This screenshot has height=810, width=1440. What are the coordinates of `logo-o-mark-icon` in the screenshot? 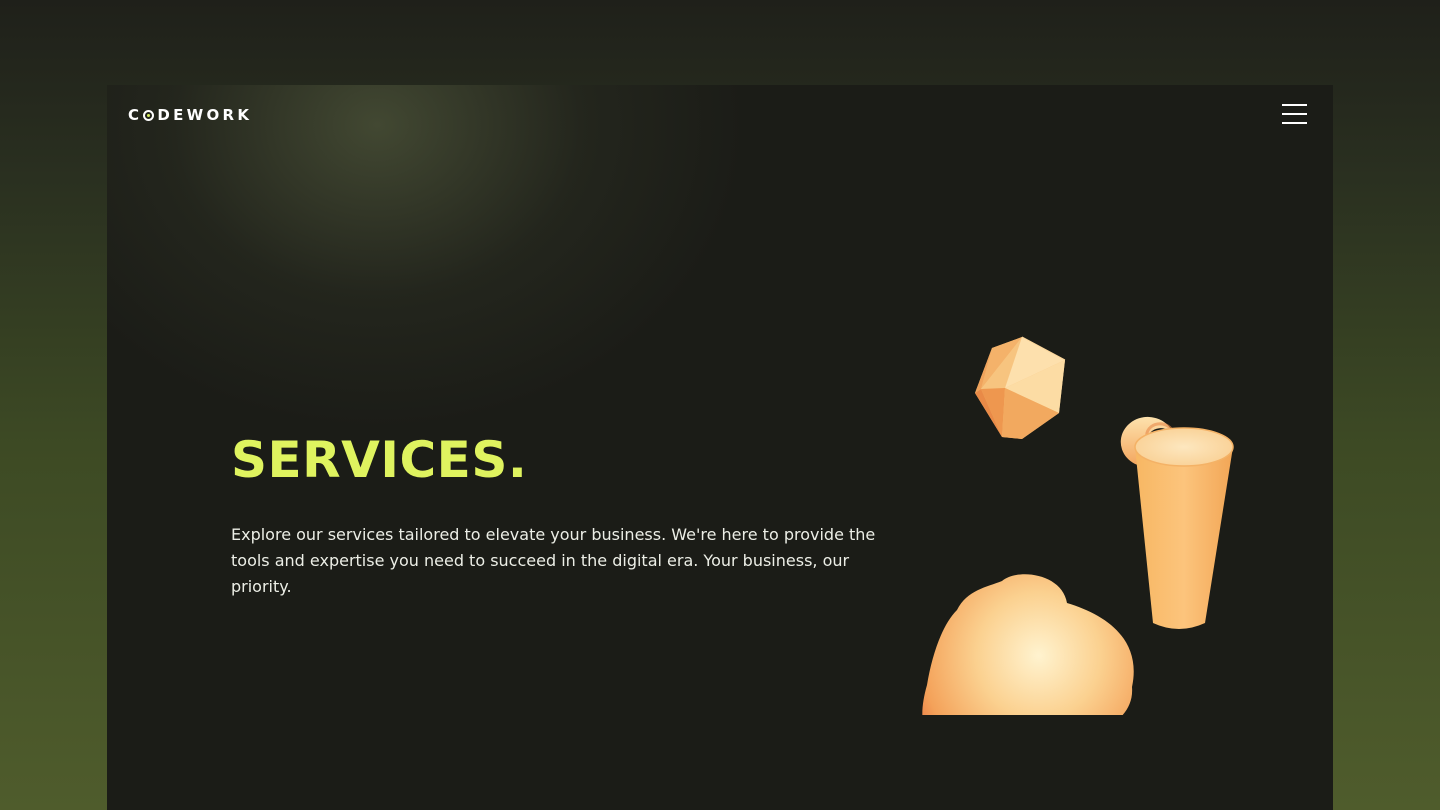 It's located at (149, 115).